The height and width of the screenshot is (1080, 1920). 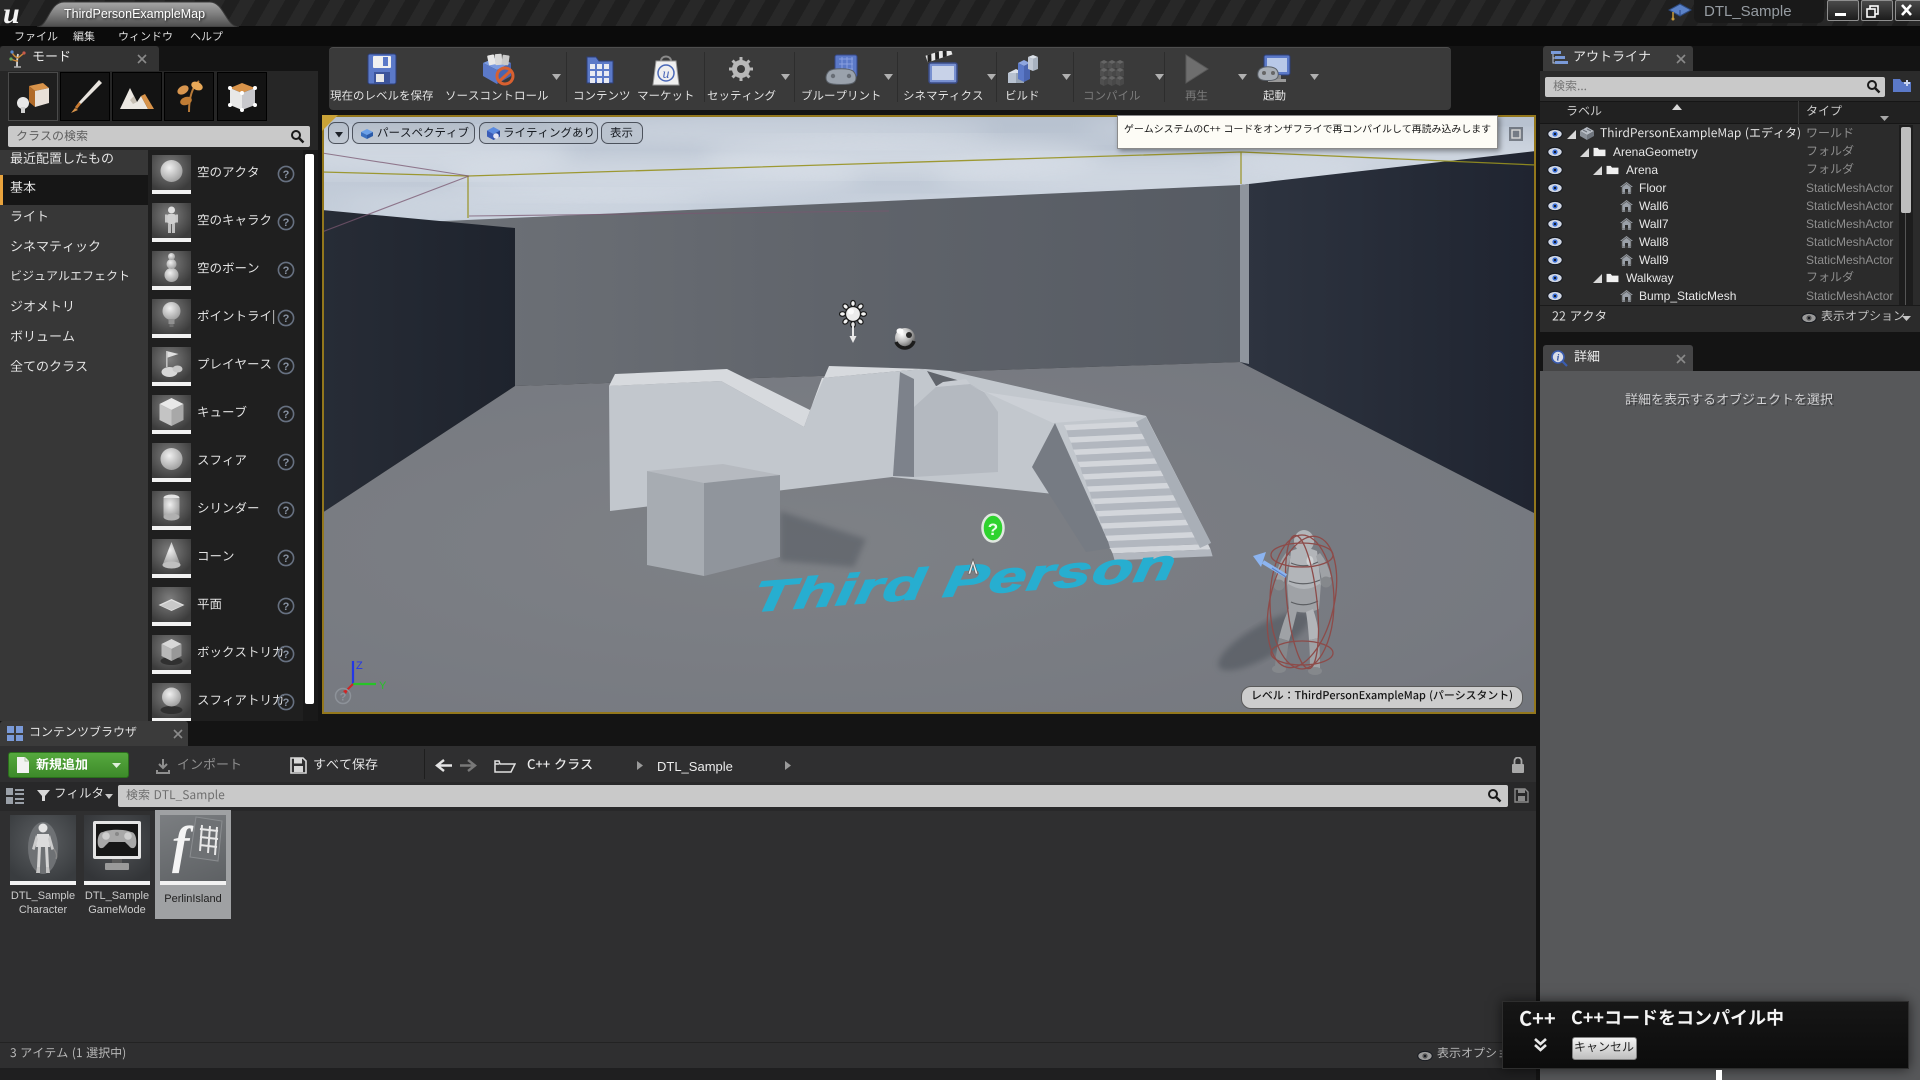 I want to click on svg-text: Z, so click(x=359, y=666).